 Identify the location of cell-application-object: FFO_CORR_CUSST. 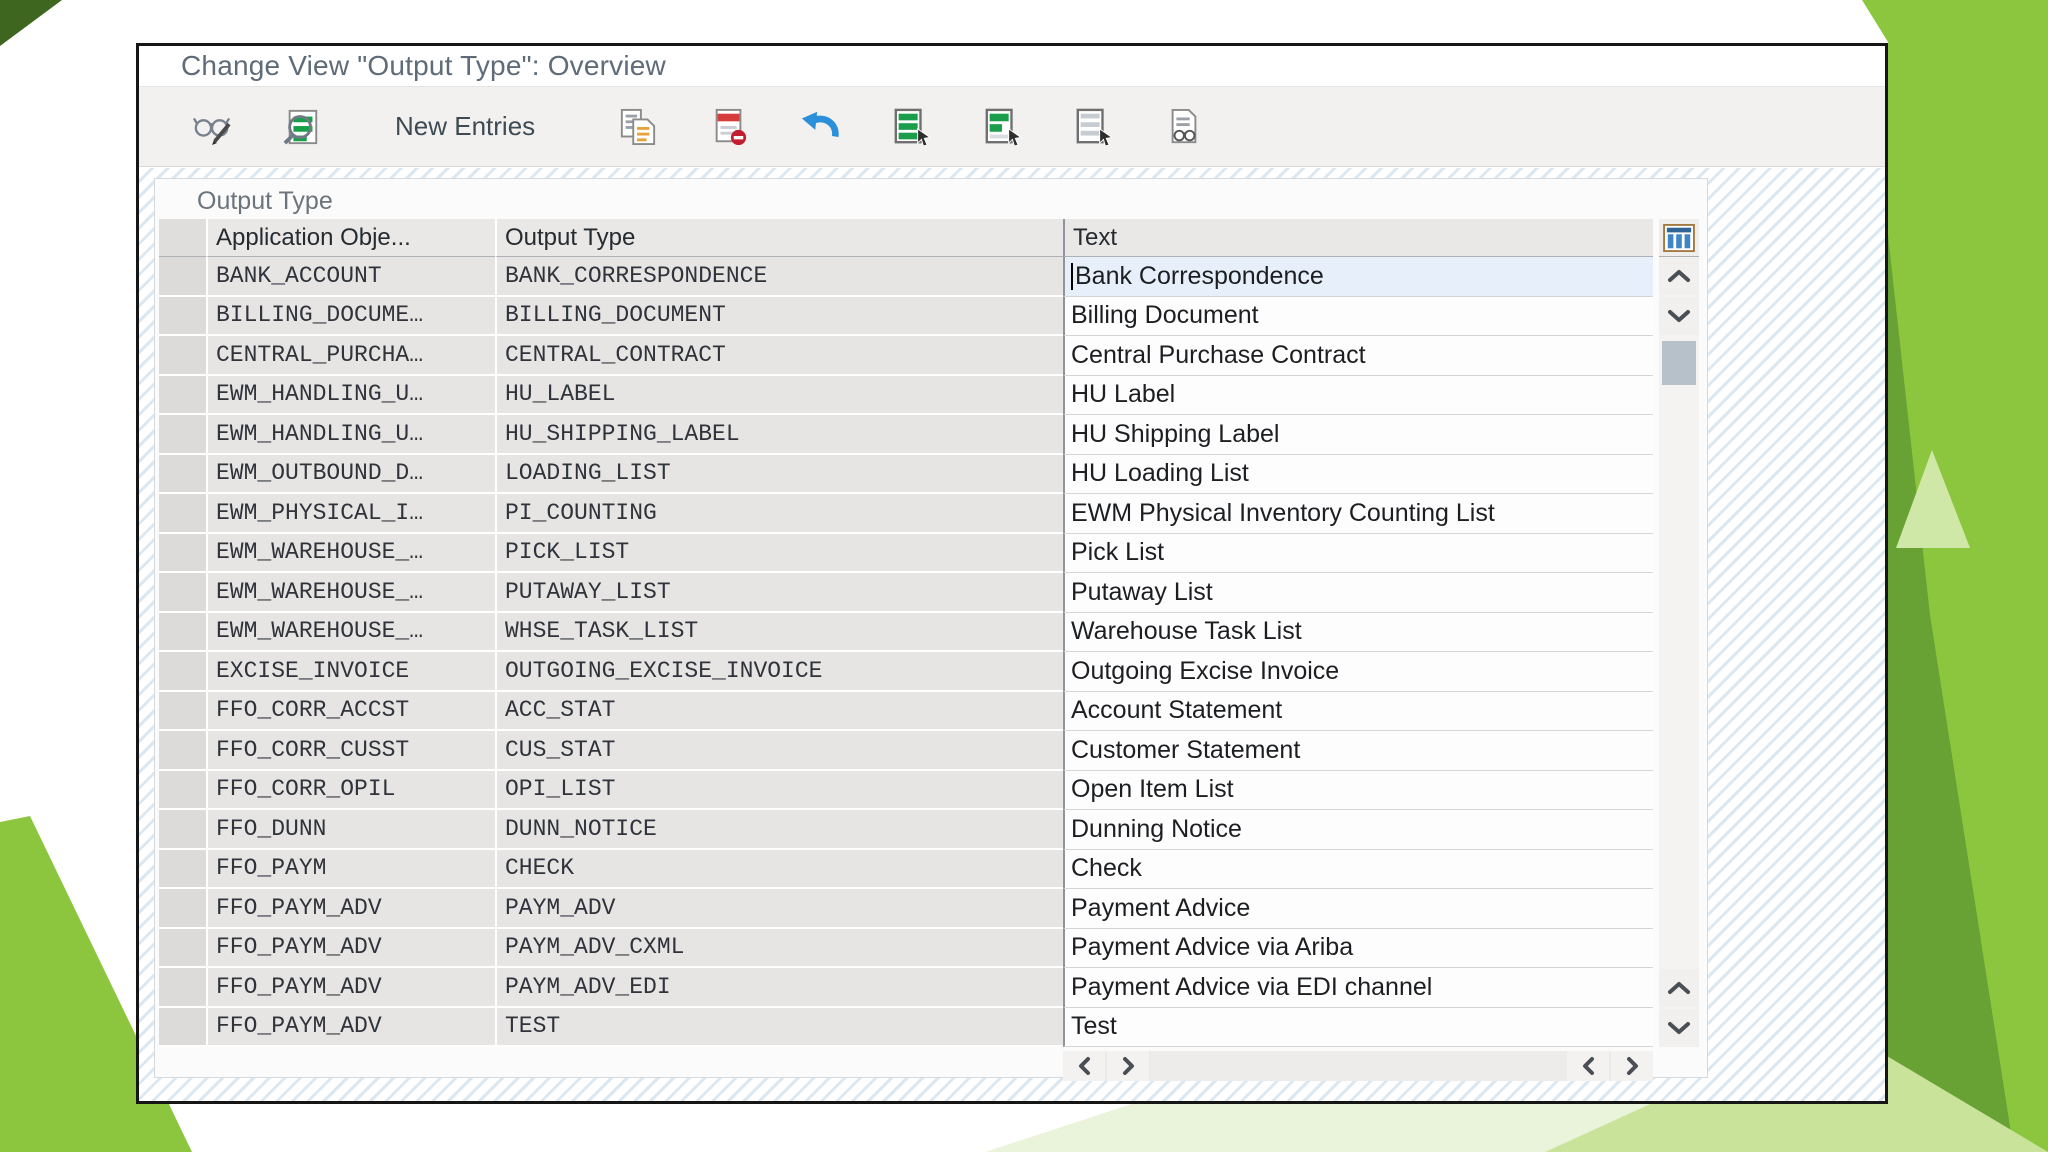
(350, 751).